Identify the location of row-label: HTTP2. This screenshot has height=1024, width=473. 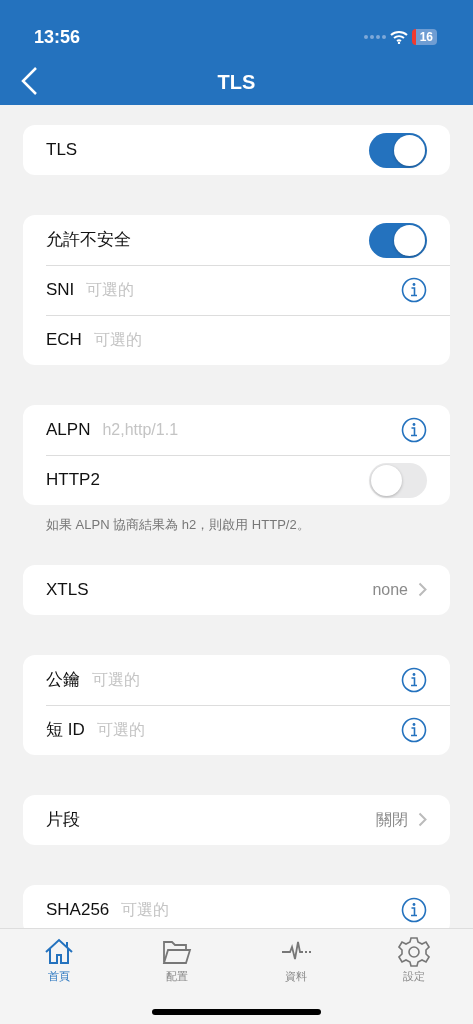
(73, 480).